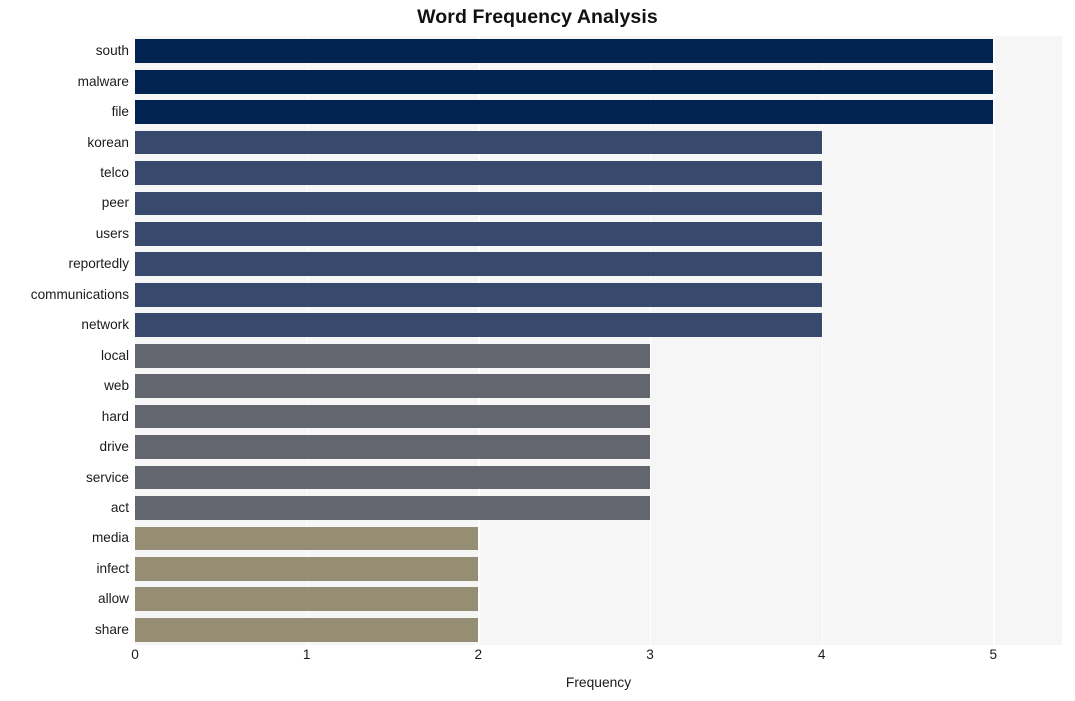 This screenshot has width=1075, height=701. I want to click on y-tick-label-network: network, so click(105, 325).